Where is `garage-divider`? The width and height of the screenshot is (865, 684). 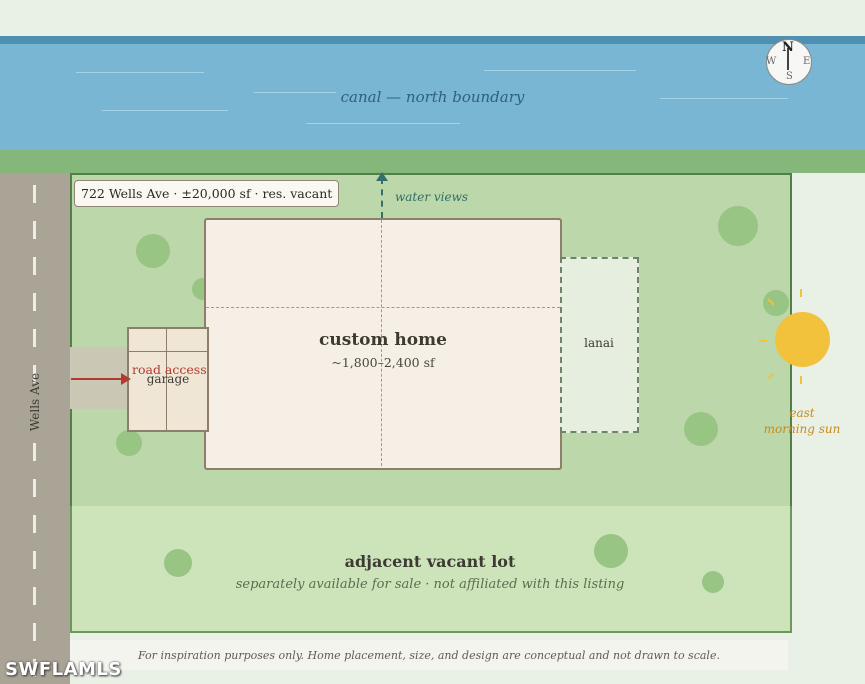
garage-divider is located at coordinates (168, 351).